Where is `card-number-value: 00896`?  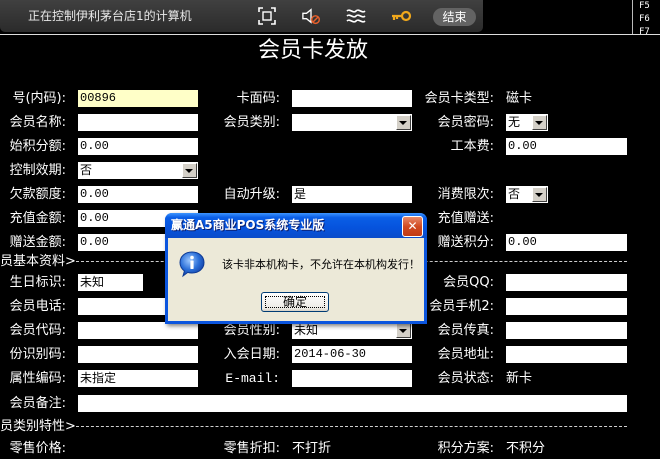 card-number-value: 00896 is located at coordinates (98, 98).